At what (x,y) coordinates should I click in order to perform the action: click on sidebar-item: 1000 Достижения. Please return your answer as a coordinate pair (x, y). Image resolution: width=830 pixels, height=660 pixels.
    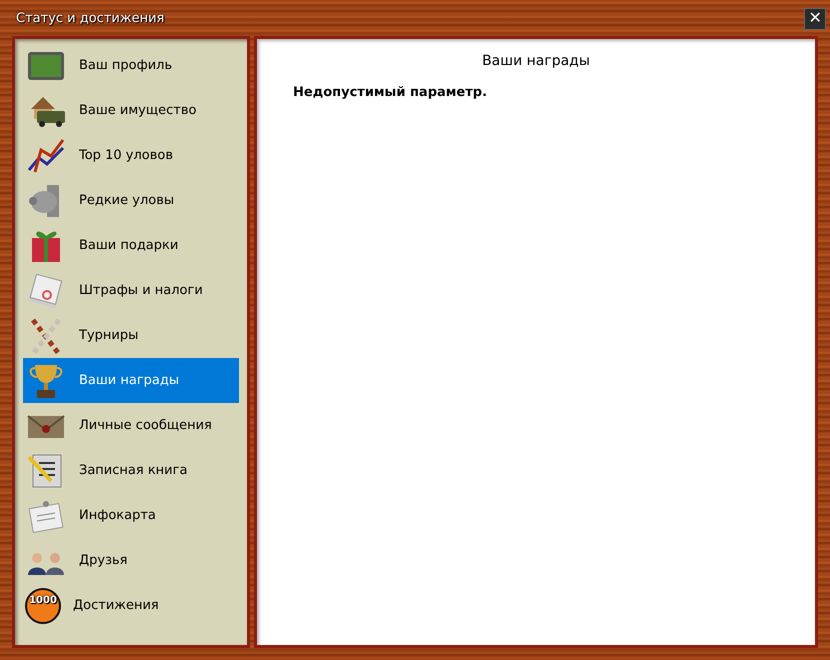
    Looking at the image, I should click on (131, 605).